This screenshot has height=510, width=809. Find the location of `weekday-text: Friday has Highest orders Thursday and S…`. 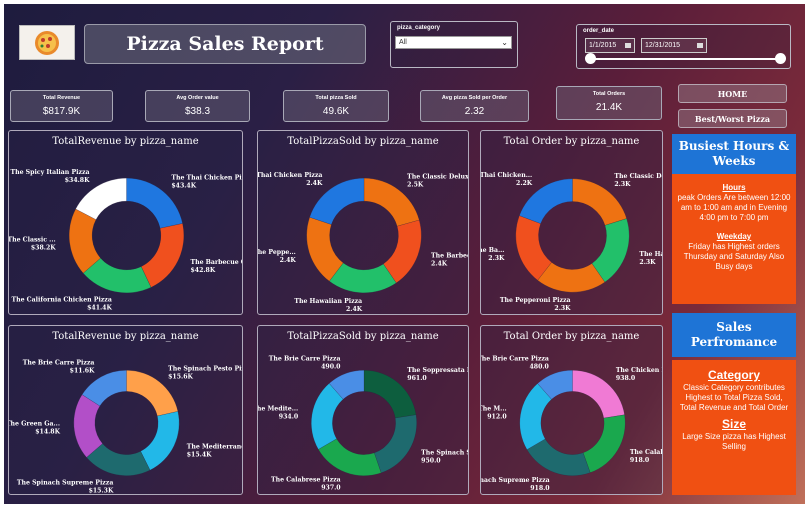

weekday-text: Friday has Highest orders Thursday and S… is located at coordinates (734, 256).